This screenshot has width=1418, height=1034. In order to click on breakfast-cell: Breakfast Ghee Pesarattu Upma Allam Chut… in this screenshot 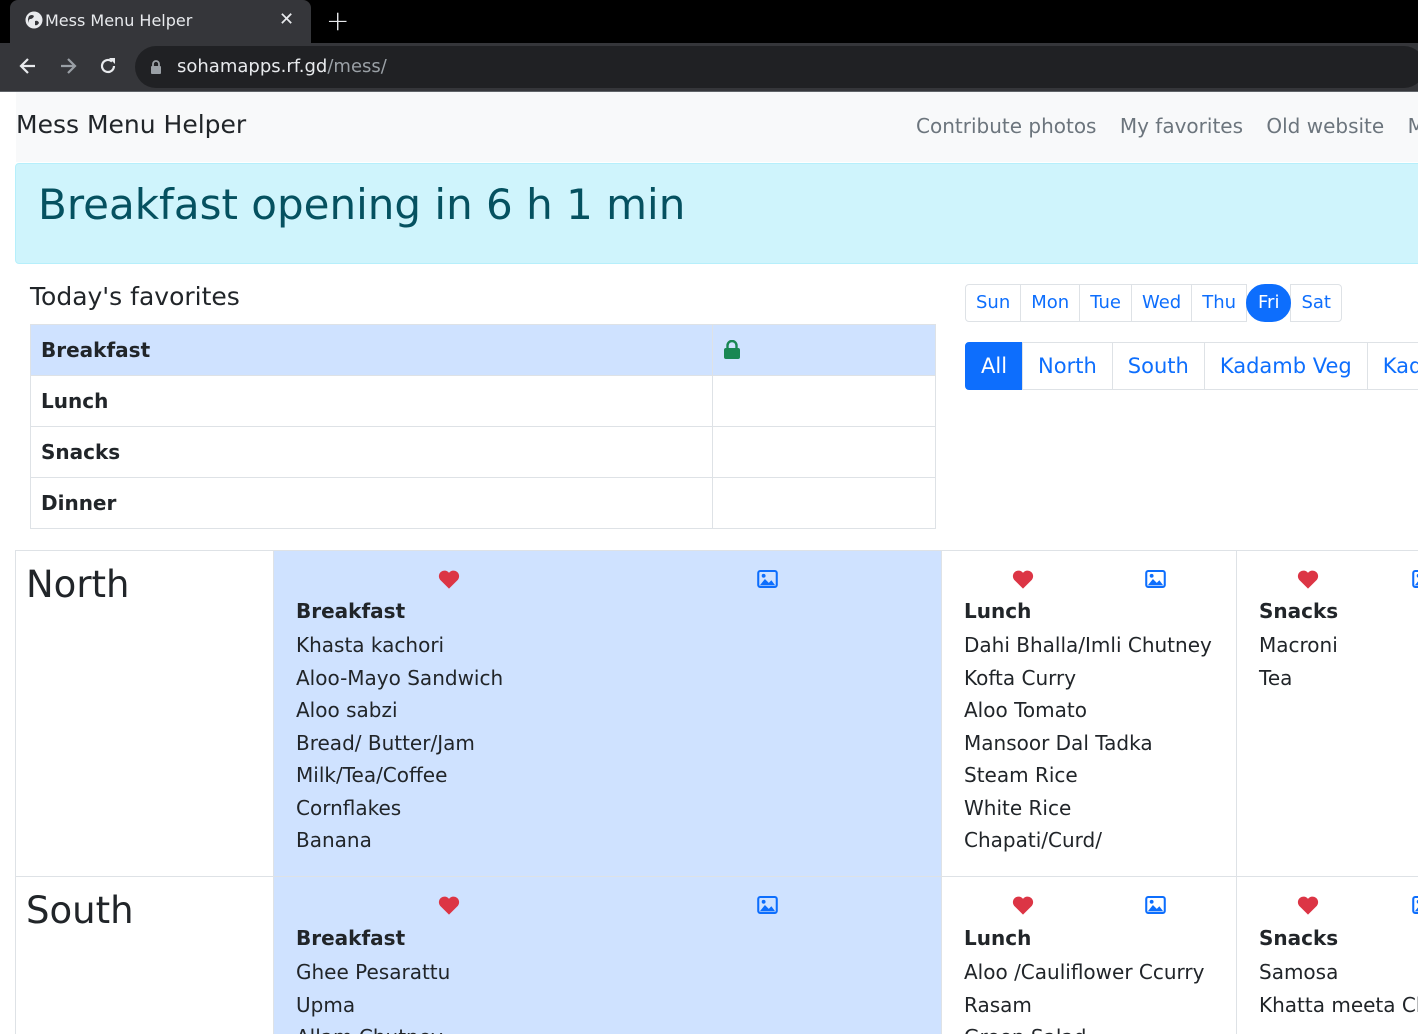, I will do `click(607, 955)`.